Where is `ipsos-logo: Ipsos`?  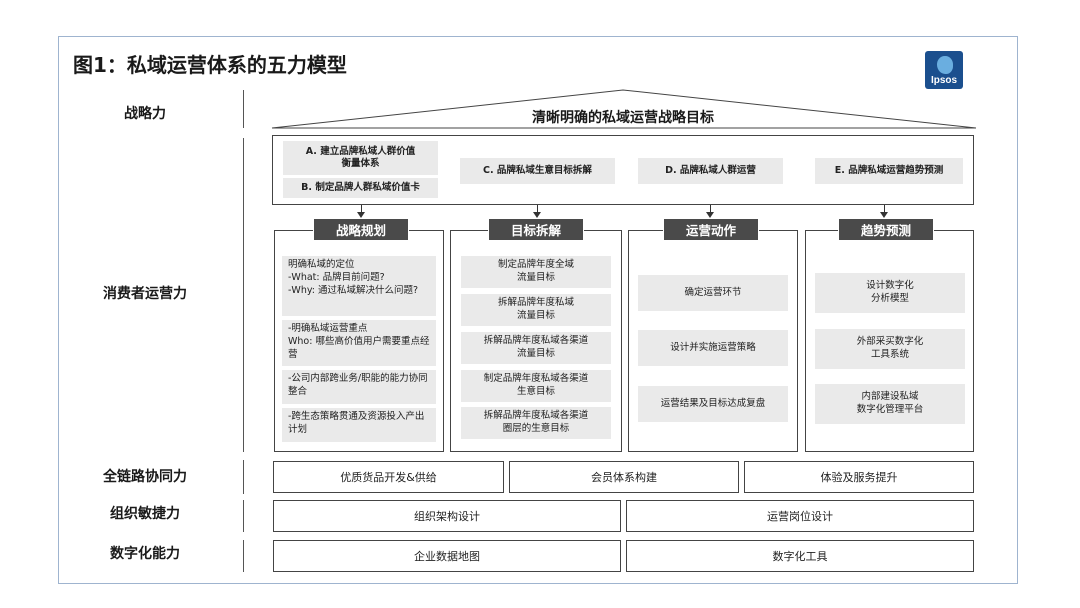
ipsos-logo: Ipsos is located at coordinates (944, 70).